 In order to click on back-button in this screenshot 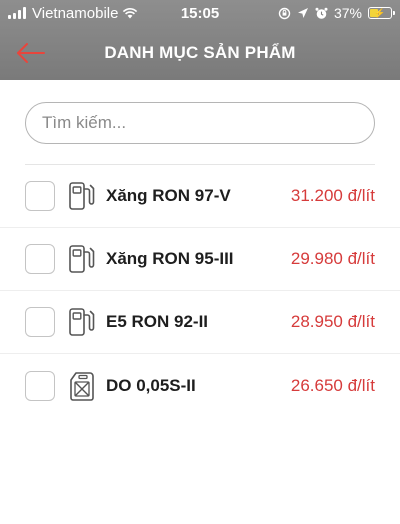, I will do `click(31, 53)`.